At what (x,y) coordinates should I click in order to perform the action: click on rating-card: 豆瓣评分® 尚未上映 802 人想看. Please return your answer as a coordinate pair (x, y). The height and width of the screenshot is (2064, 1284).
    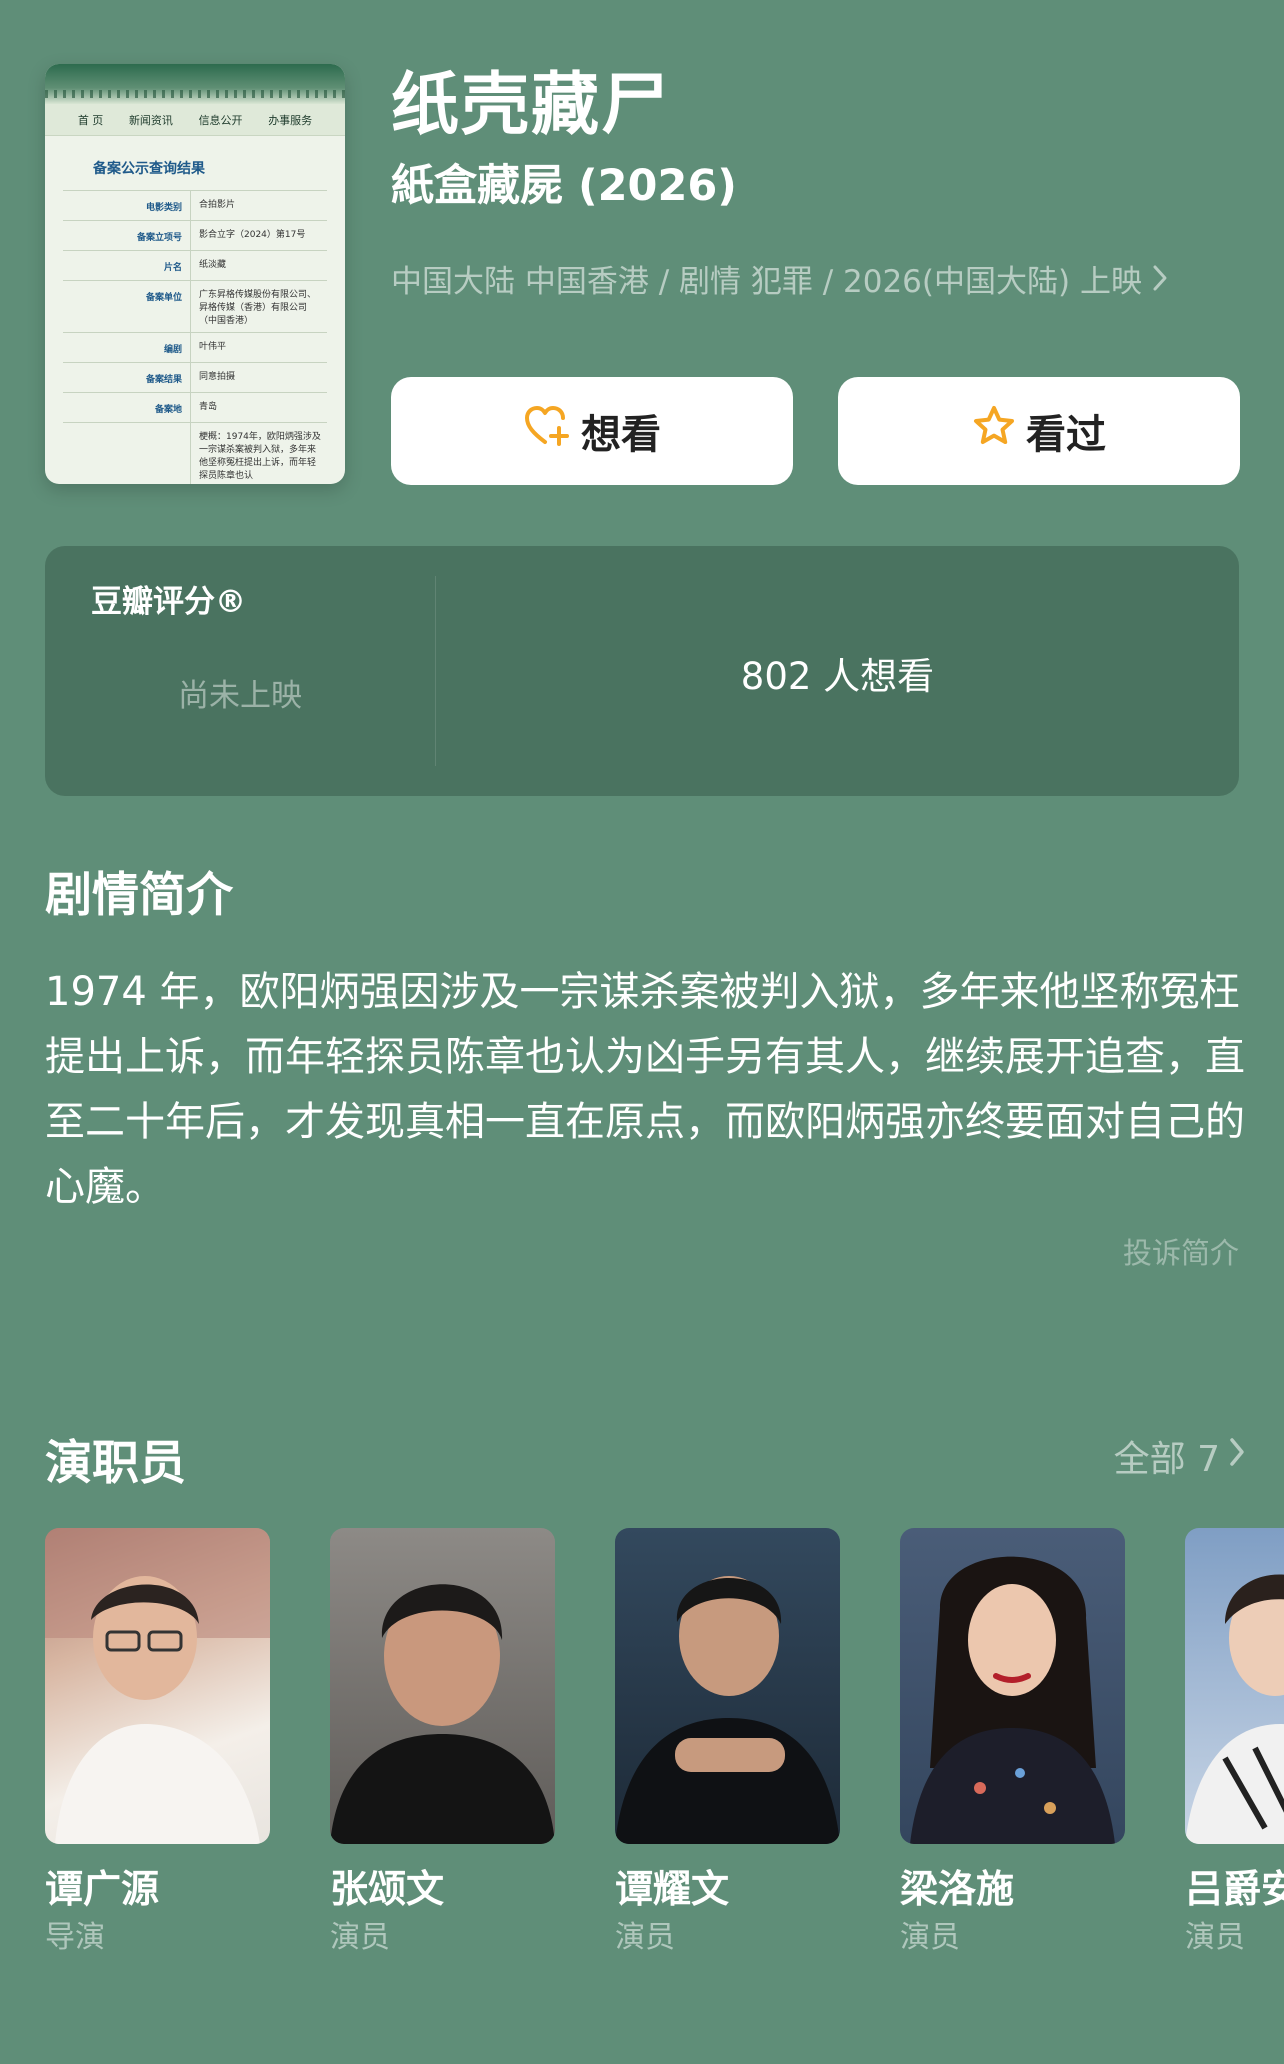
    Looking at the image, I should click on (642, 671).